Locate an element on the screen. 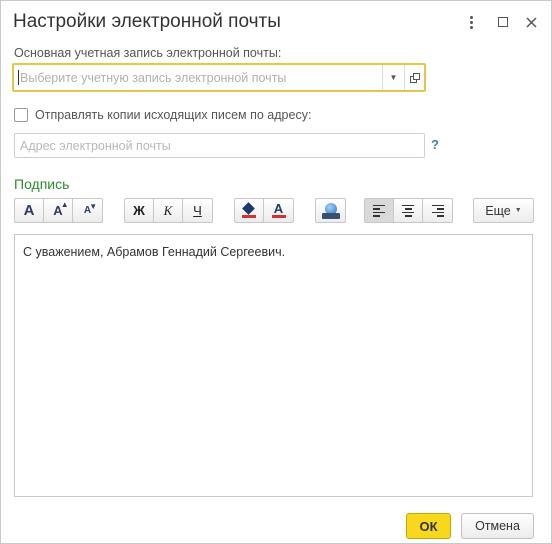  text-color-icon: A is located at coordinates (278, 210).